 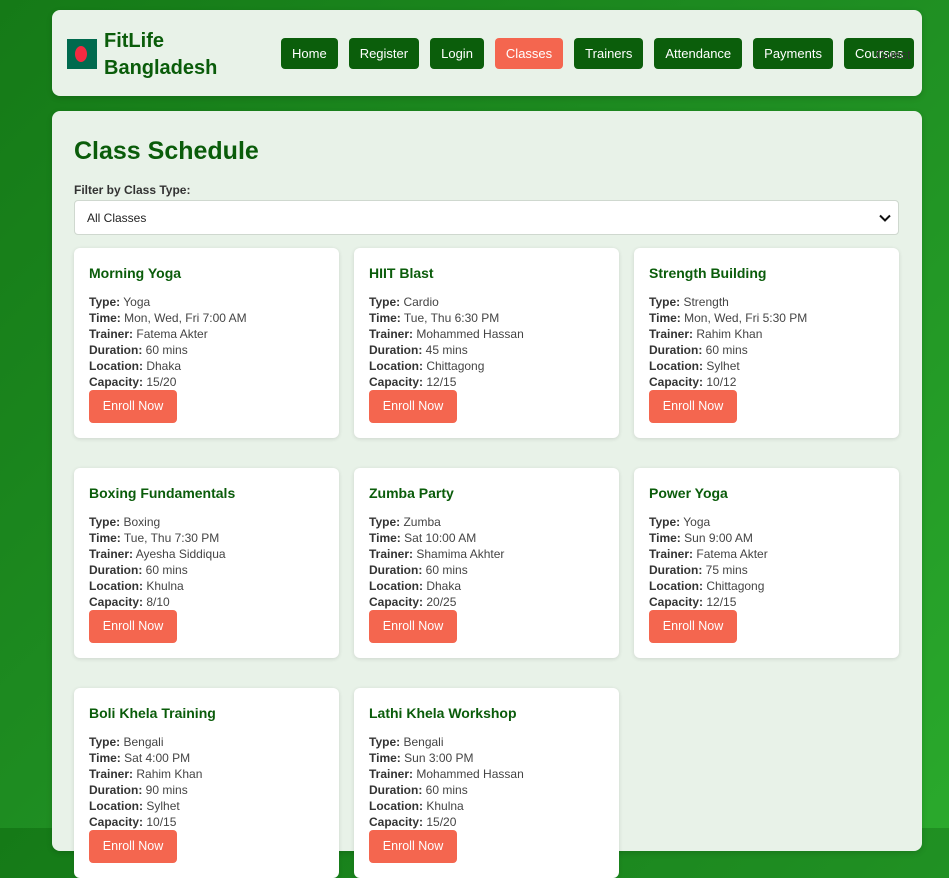 What do you see at coordinates (470, 774) in the screenshot?
I see `class-trainer-value: Mohammed Hassan` at bounding box center [470, 774].